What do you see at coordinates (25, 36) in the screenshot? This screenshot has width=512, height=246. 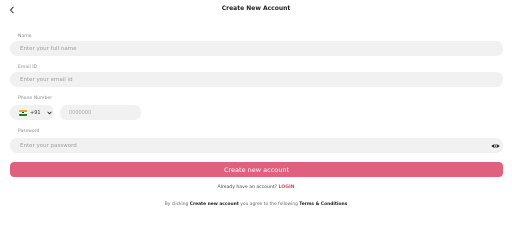 I see `name-label: Name` at bounding box center [25, 36].